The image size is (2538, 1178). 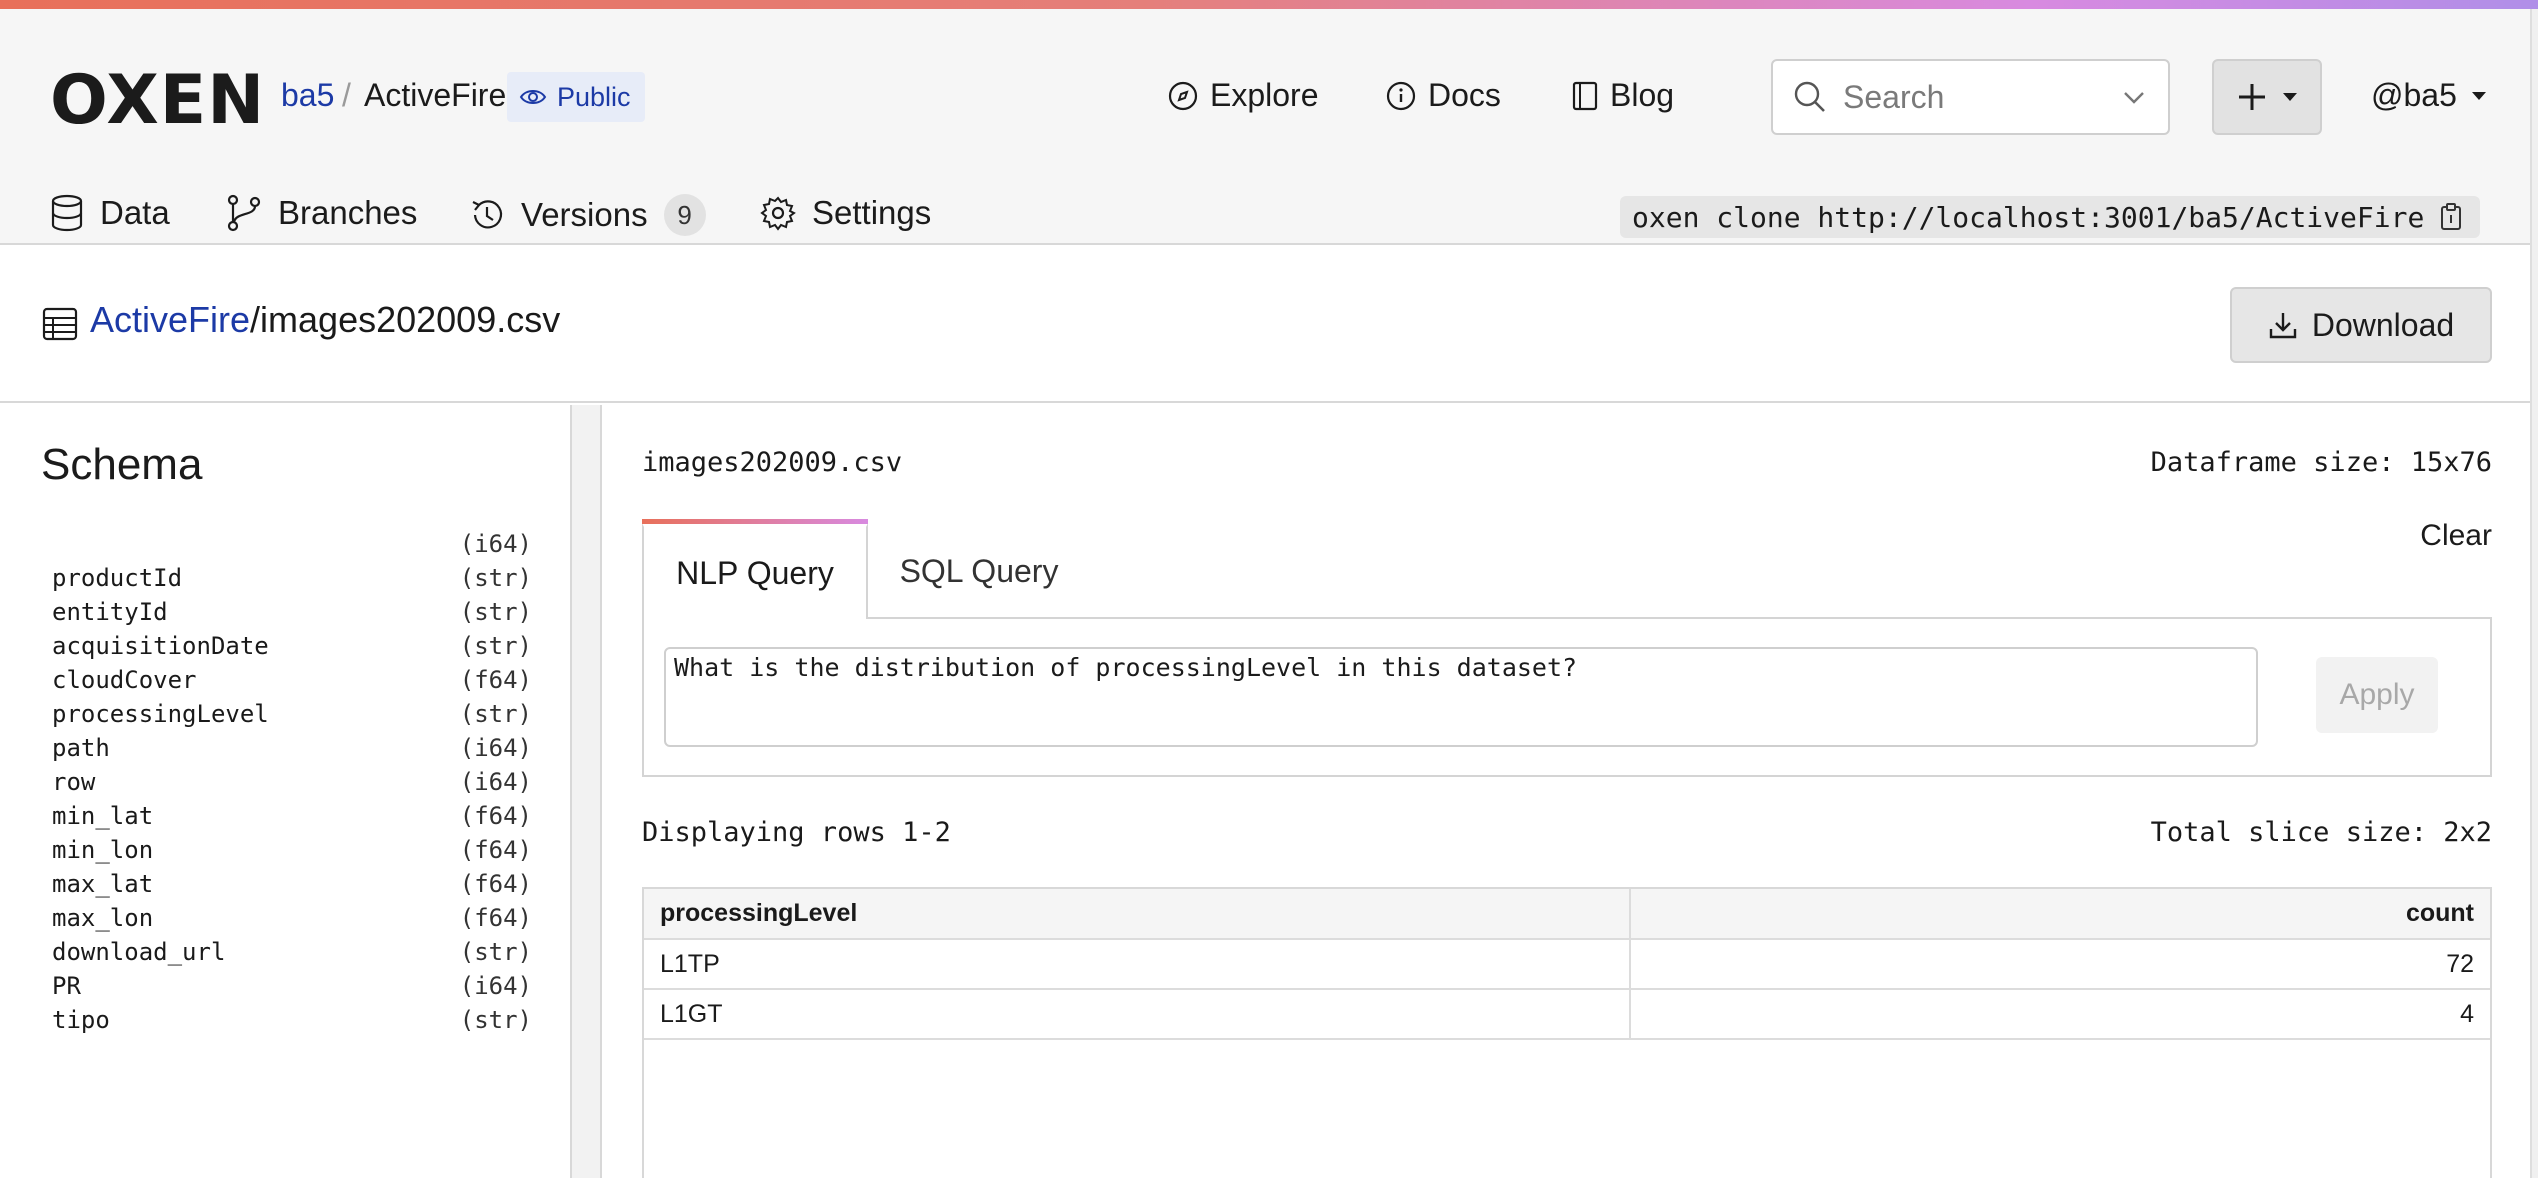 I want to click on schema-field-row: path (i64), so click(x=292, y=748).